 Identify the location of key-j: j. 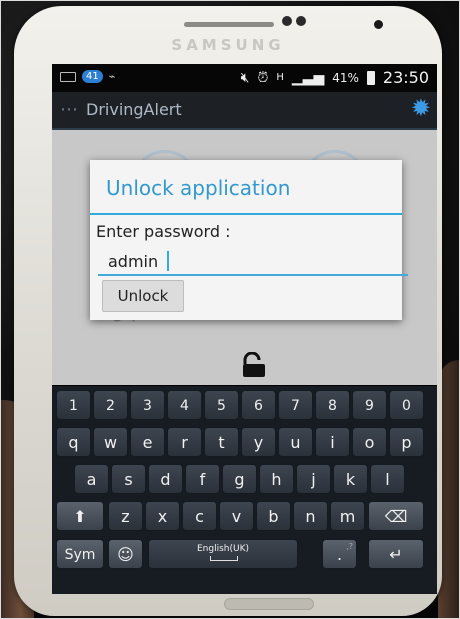
(313, 479).